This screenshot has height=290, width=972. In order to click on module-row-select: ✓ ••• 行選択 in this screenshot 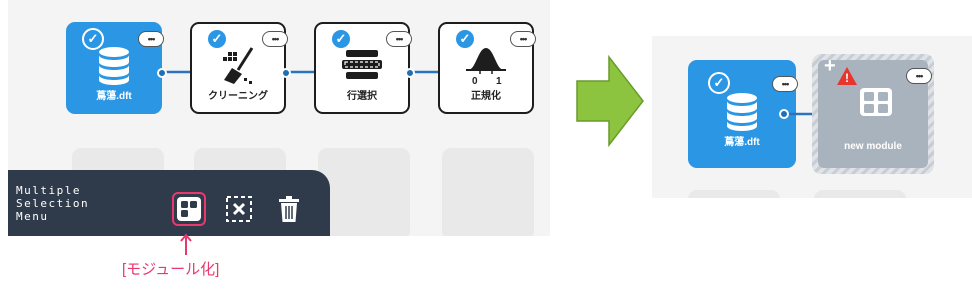, I will do `click(364, 68)`.